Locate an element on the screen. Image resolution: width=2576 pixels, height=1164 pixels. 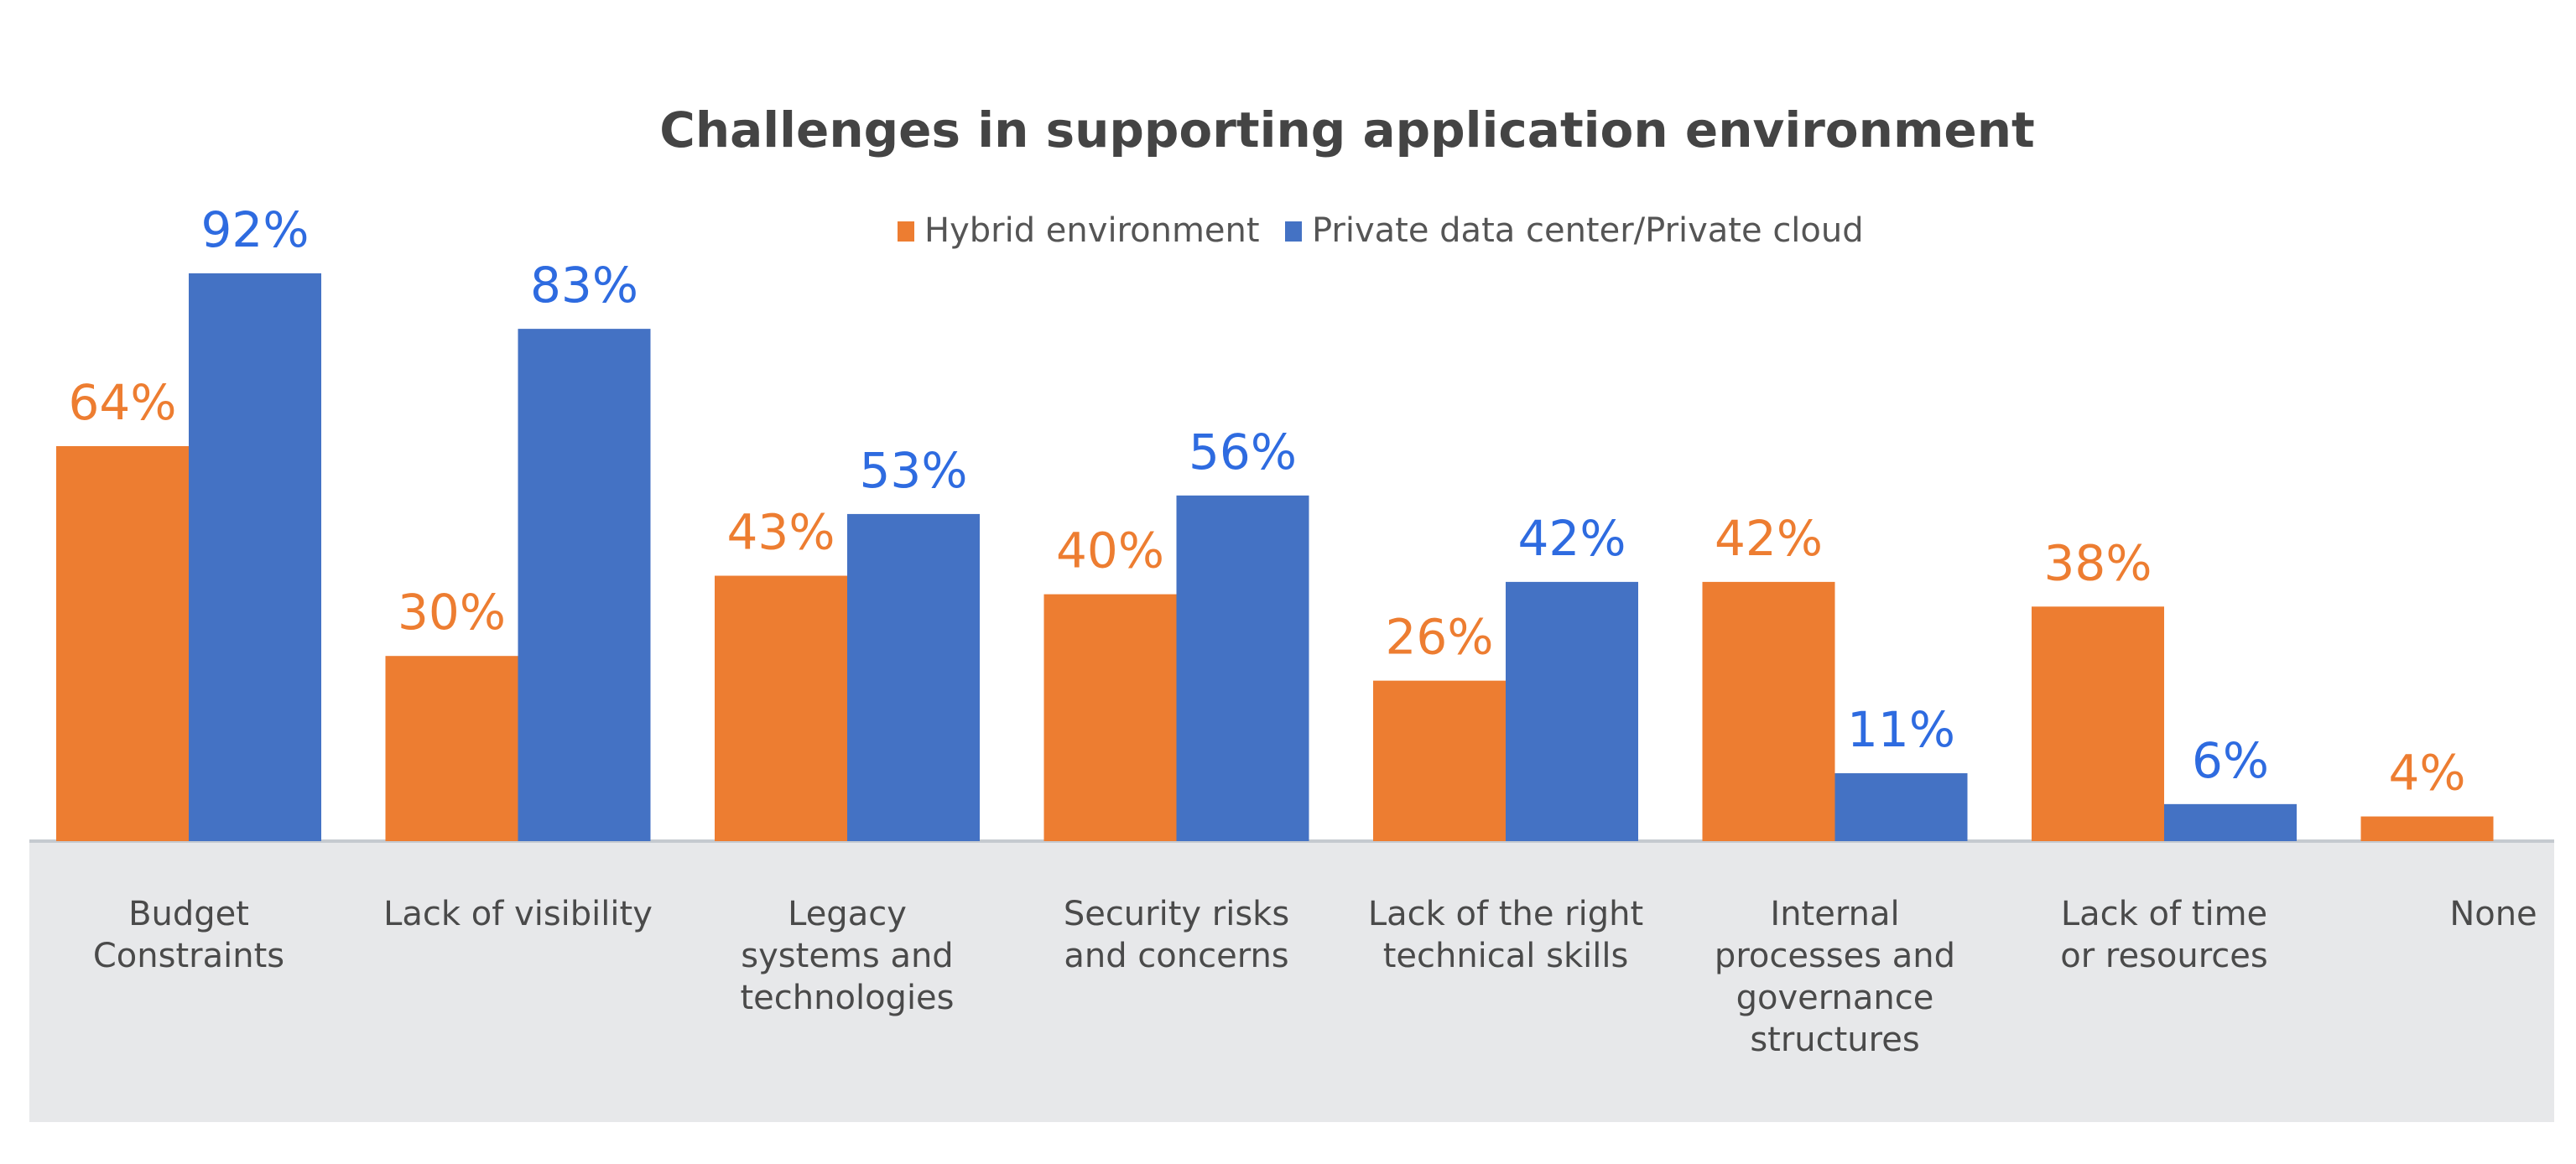
value-label-private-4: 42% is located at coordinates (1572, 538).